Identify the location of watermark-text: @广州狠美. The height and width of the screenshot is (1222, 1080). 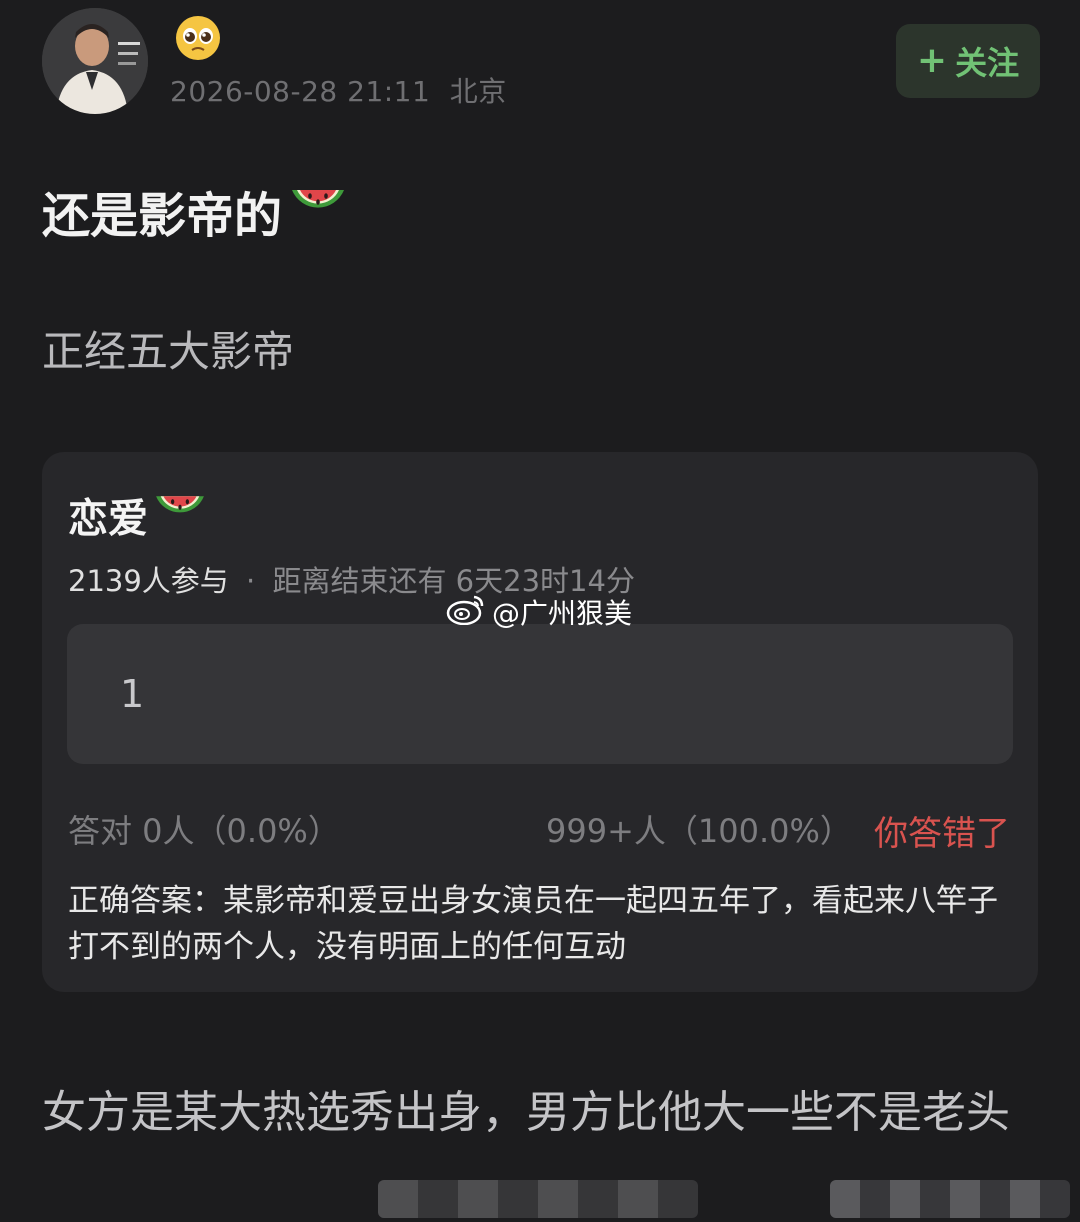
(562, 613).